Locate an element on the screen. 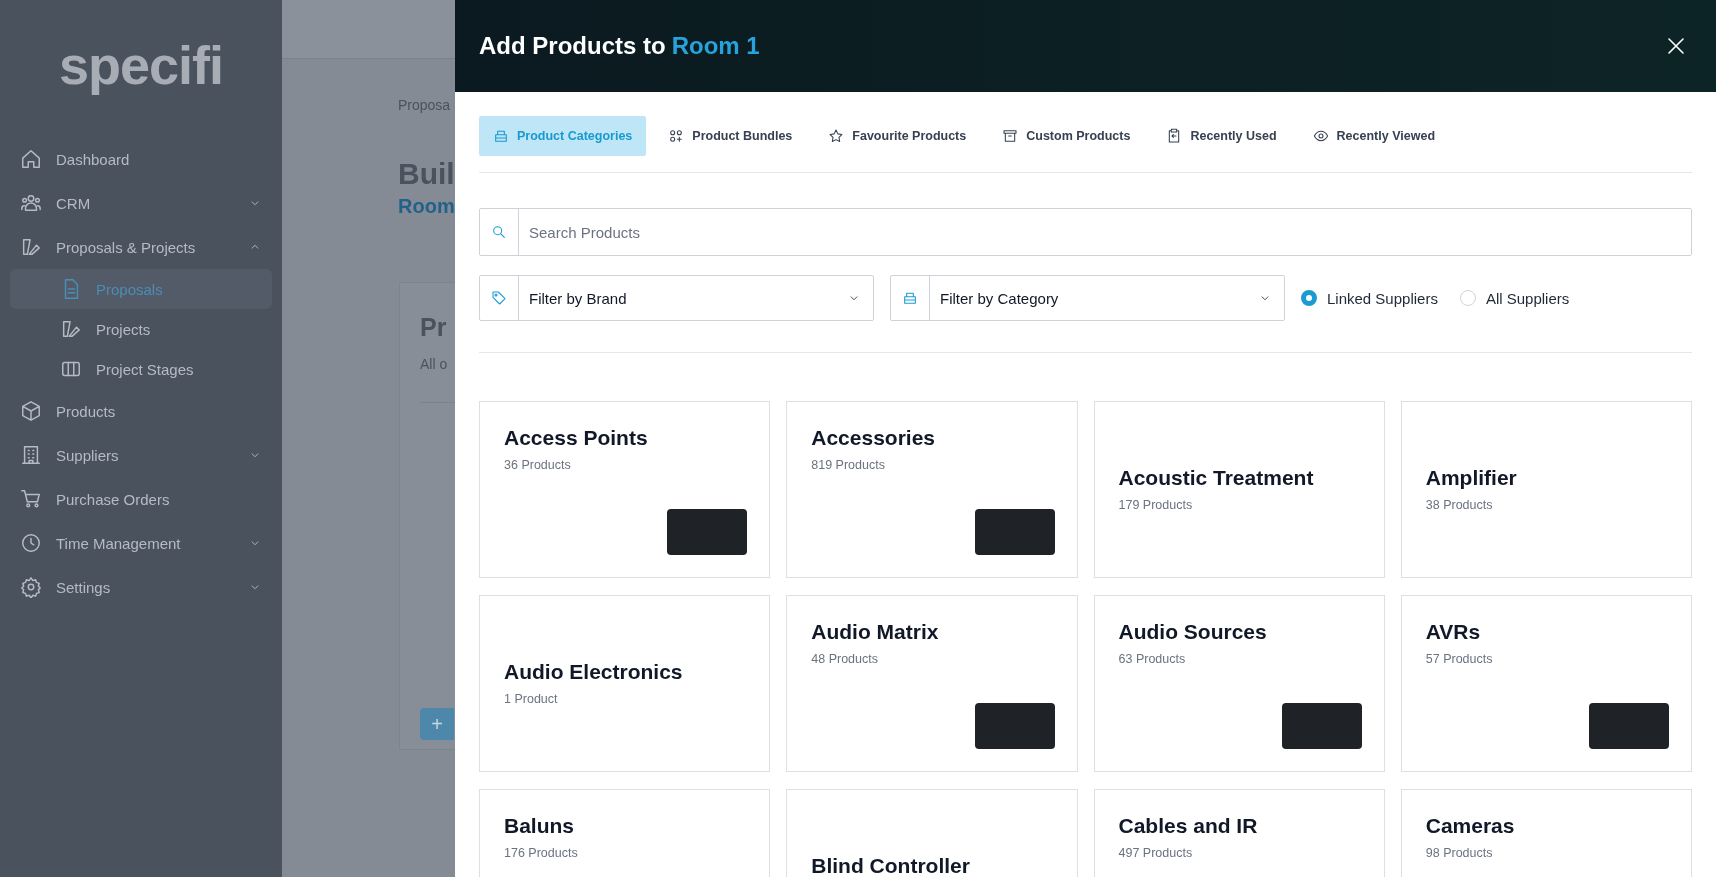  nav-item: Time Management is located at coordinates (141, 543).